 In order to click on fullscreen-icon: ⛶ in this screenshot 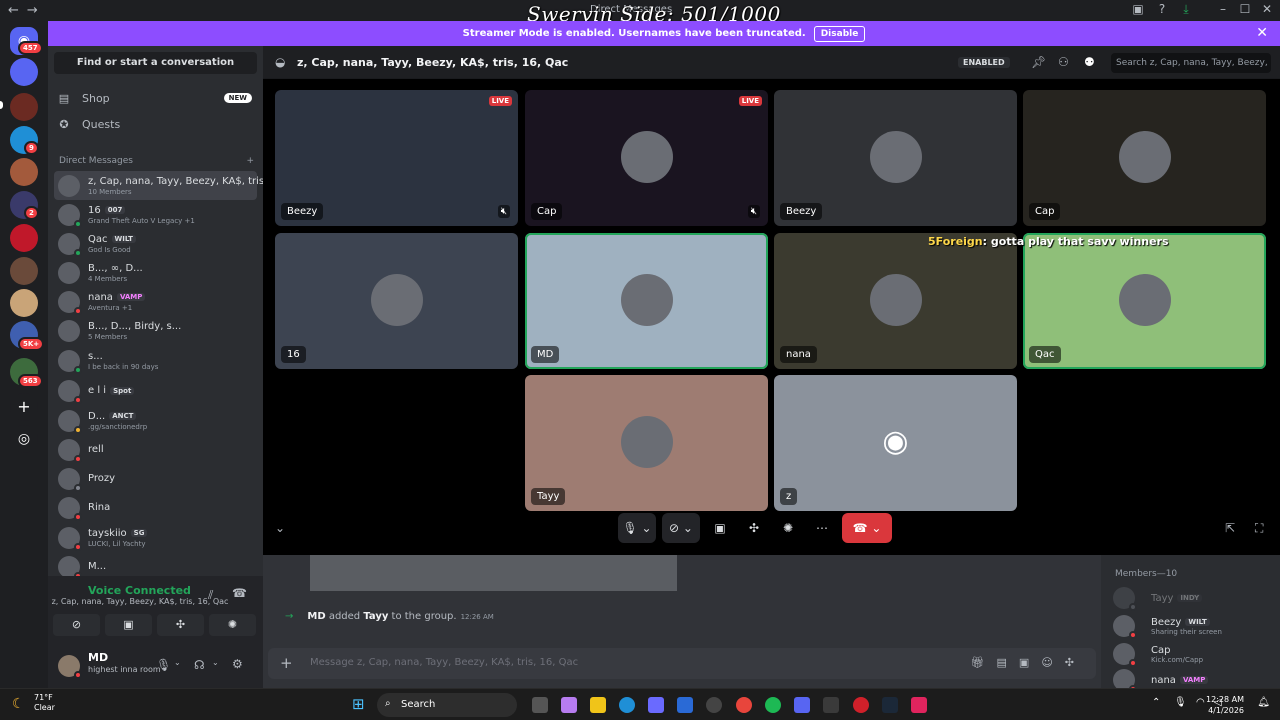, I will do `click(1259, 528)`.